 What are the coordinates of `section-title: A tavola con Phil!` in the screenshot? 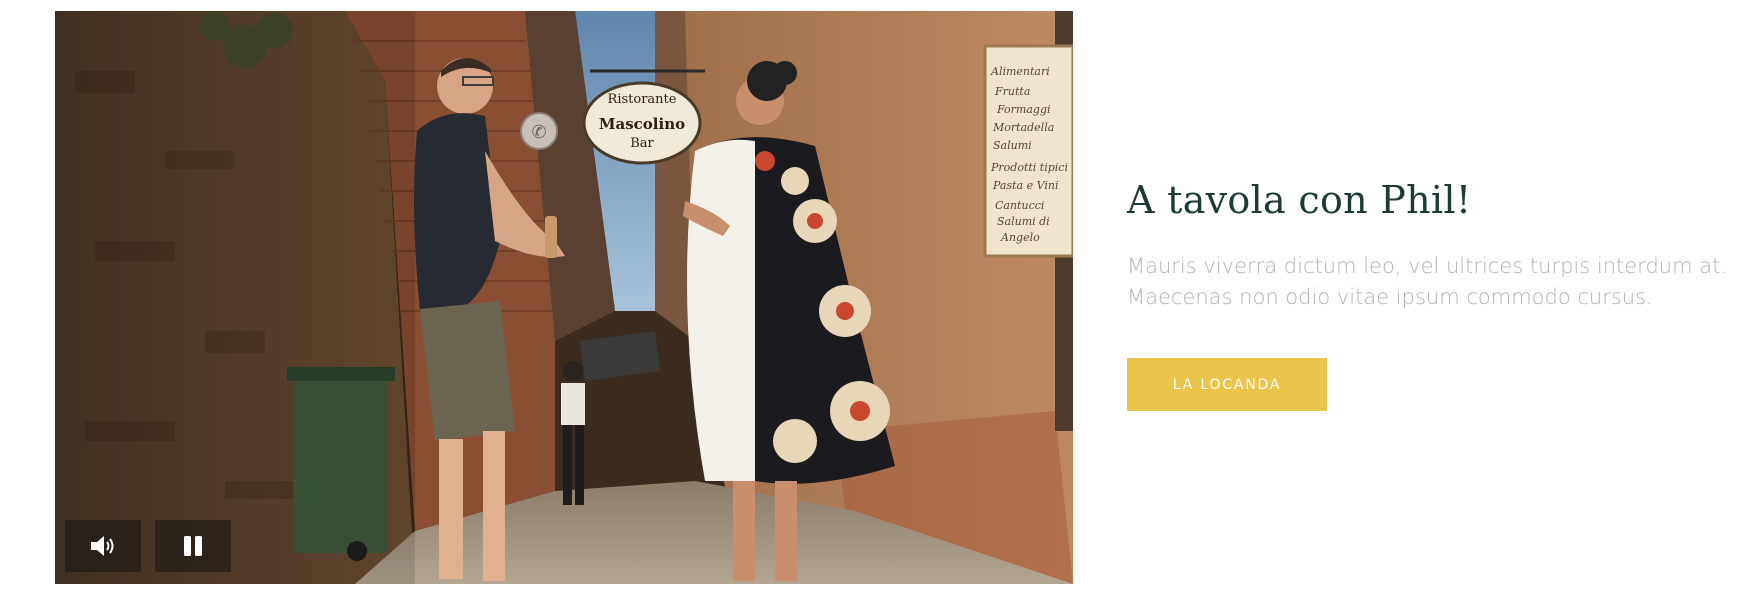 It's located at (1299, 200).